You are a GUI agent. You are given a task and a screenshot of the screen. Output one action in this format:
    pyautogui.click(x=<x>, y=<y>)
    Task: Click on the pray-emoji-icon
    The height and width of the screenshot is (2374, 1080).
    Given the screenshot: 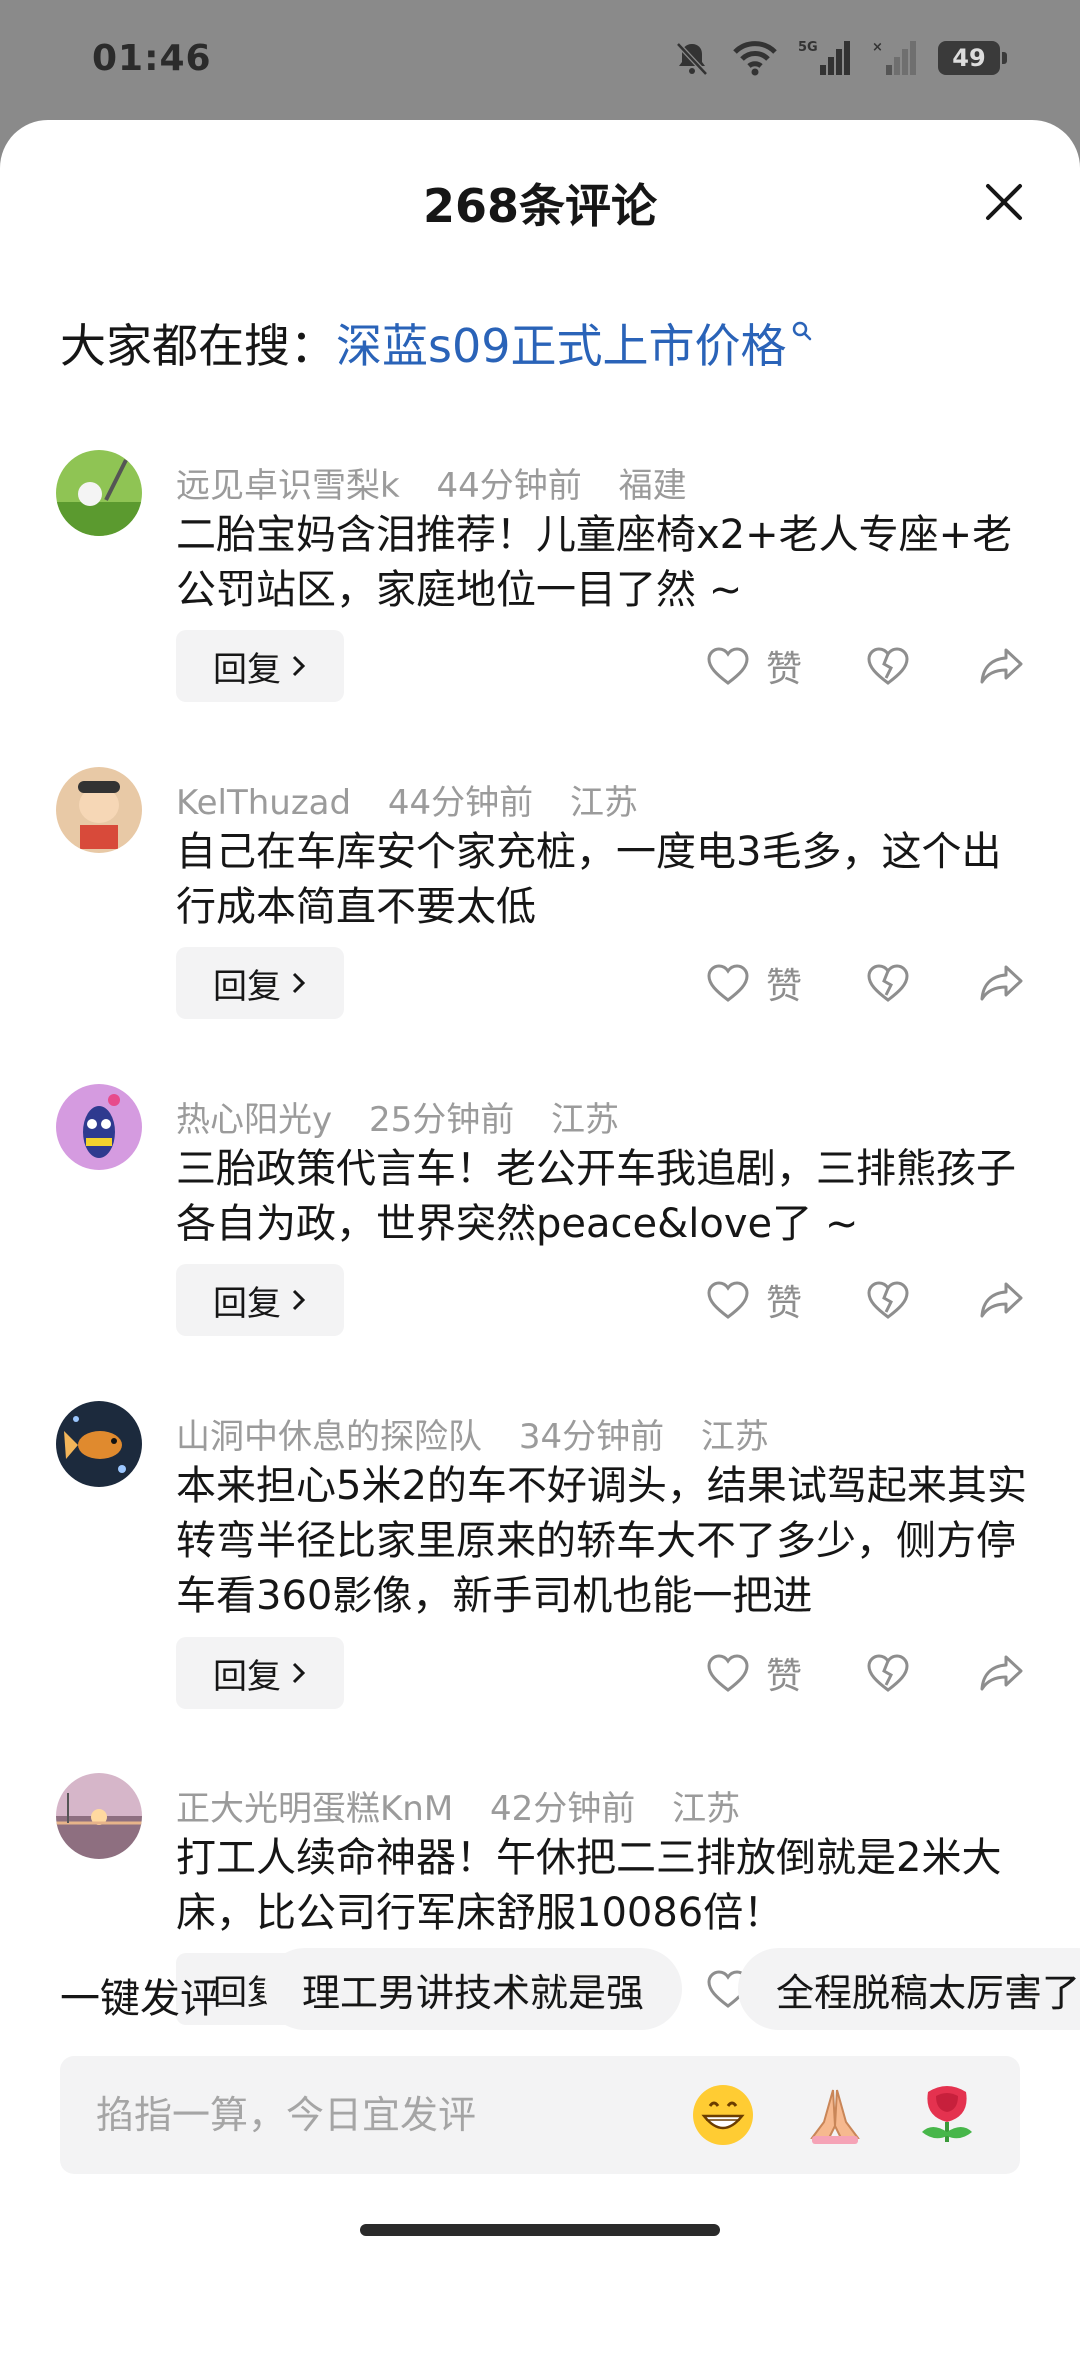 What is the action you would take?
    pyautogui.click(x=835, y=2115)
    